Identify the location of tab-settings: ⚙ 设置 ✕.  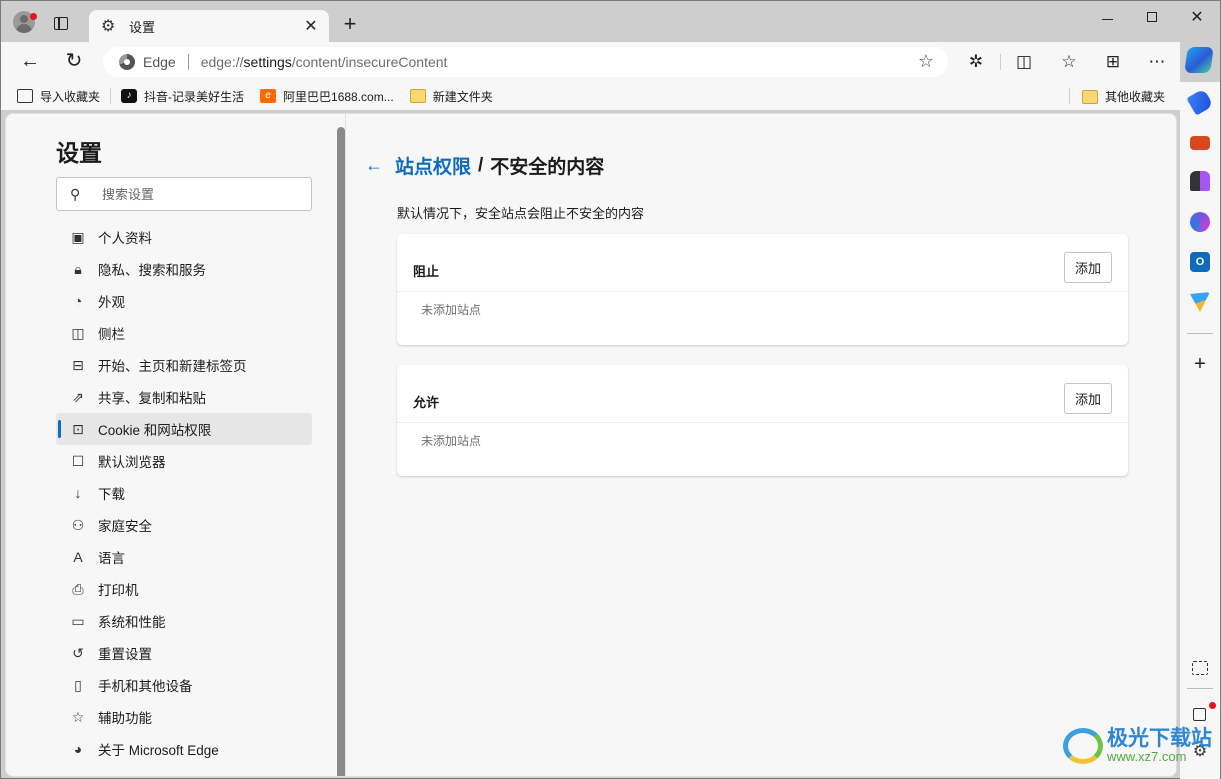
(209, 26).